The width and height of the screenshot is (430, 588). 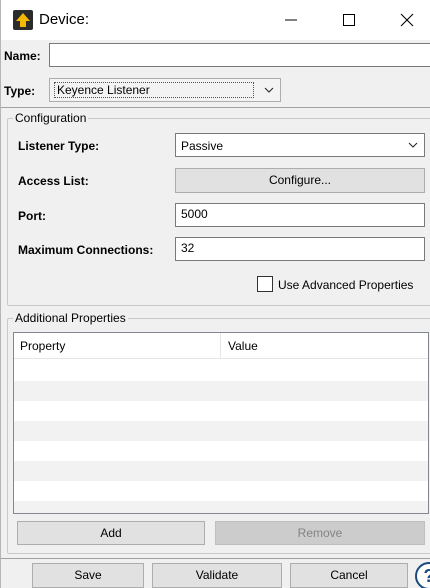 I want to click on port-label: Port:, so click(x=32, y=216).